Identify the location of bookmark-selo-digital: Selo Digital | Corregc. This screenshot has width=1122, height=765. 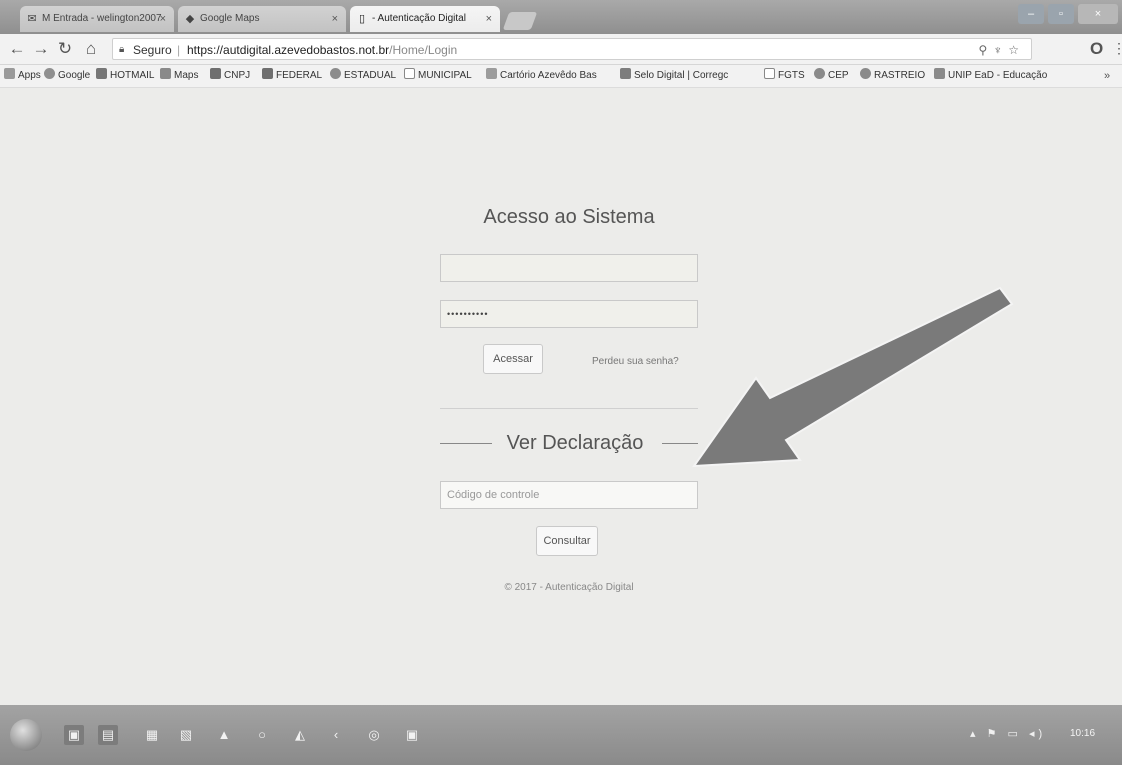
(674, 76).